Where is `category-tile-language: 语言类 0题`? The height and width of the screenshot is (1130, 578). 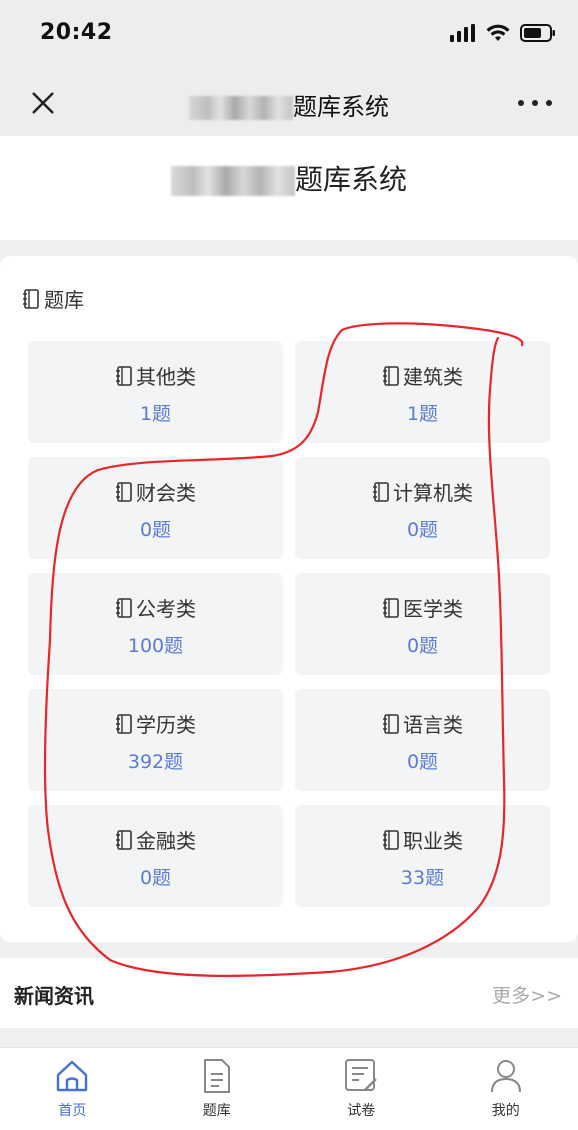
category-tile-language: 语言类 0题 is located at coordinates (422, 740).